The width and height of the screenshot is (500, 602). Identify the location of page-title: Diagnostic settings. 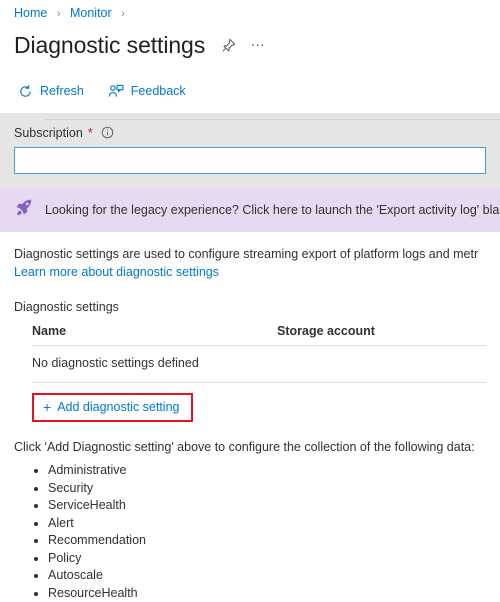
(109, 45).